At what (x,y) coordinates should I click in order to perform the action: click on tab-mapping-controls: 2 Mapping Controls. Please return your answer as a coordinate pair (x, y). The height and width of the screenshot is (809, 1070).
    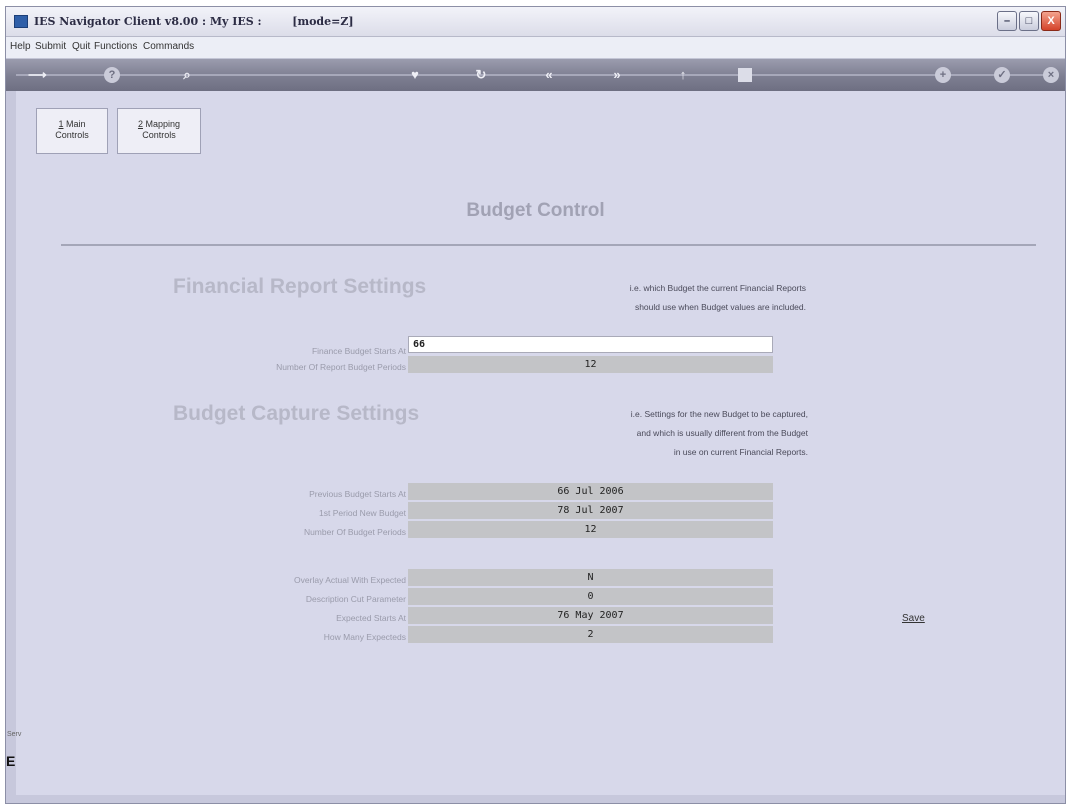
    Looking at the image, I should click on (159, 131).